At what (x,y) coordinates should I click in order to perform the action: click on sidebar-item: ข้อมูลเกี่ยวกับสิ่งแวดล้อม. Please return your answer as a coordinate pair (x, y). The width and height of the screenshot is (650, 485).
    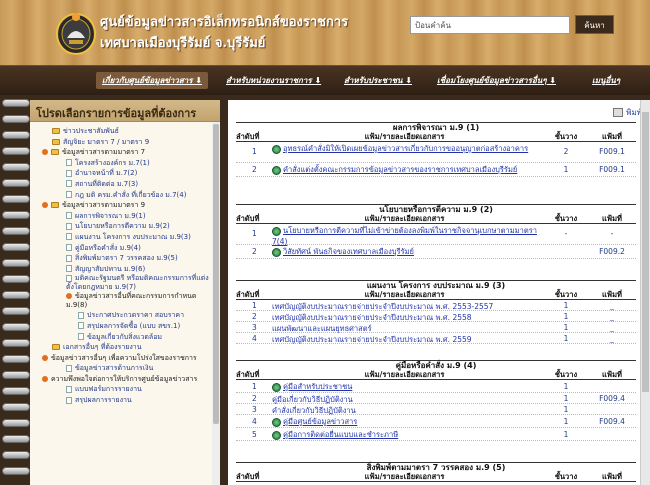
    Looking at the image, I should click on (125, 337).